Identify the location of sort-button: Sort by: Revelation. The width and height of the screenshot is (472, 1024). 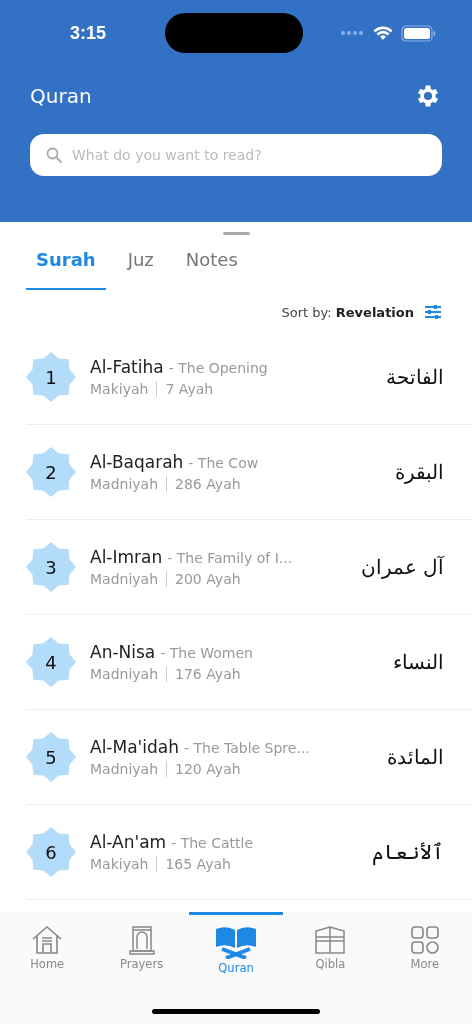
(347, 312).